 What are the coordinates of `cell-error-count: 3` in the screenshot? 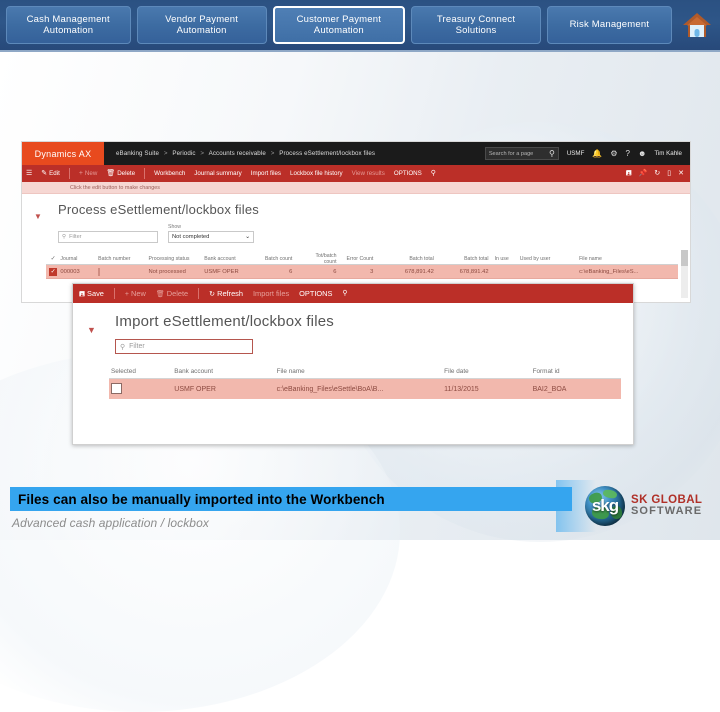 It's located at (372, 271).